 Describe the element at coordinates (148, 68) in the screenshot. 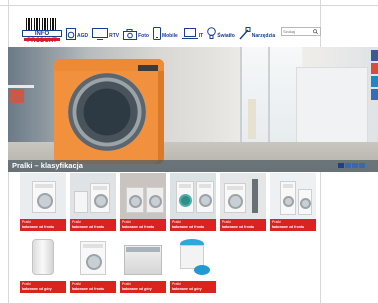

I see `washer-control-panel` at that location.